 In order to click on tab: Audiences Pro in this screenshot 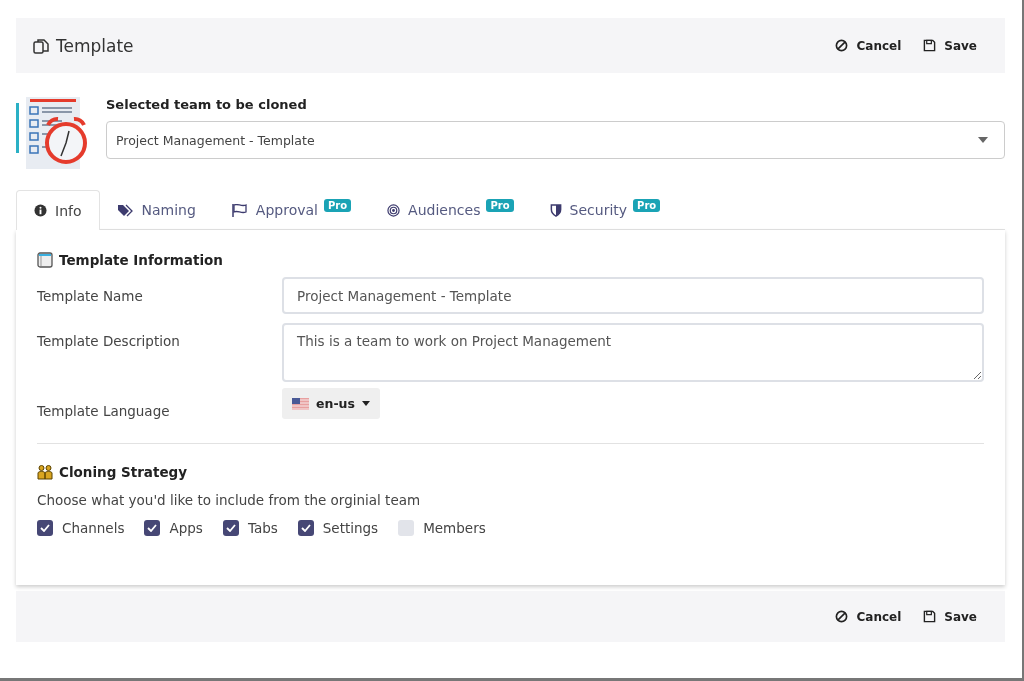, I will do `click(450, 209)`.